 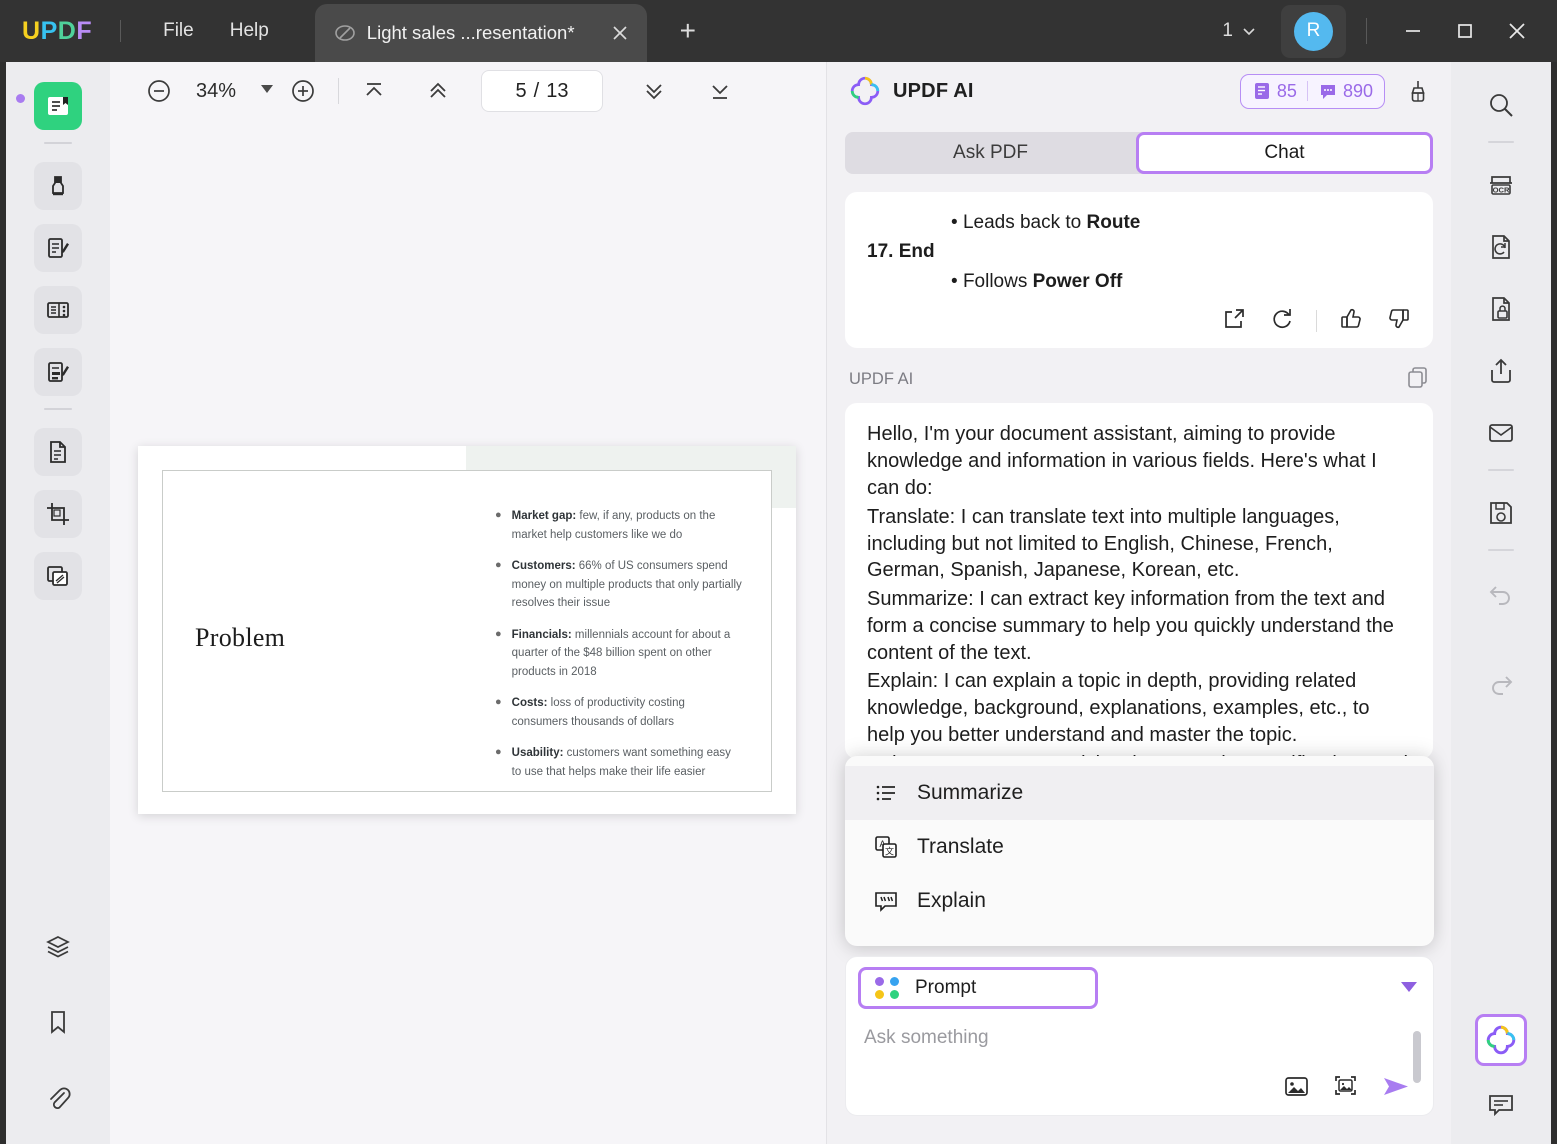 I want to click on attachment-icon, so click(x=60, y=1098).